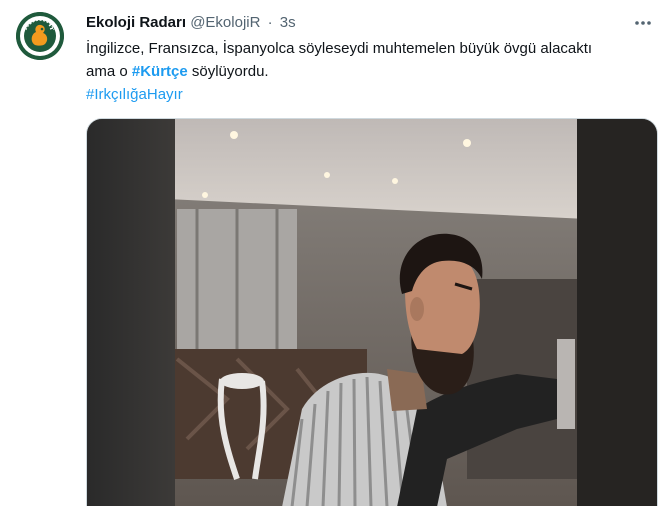 The image size is (672, 506). I want to click on avatar, so click(40, 36).